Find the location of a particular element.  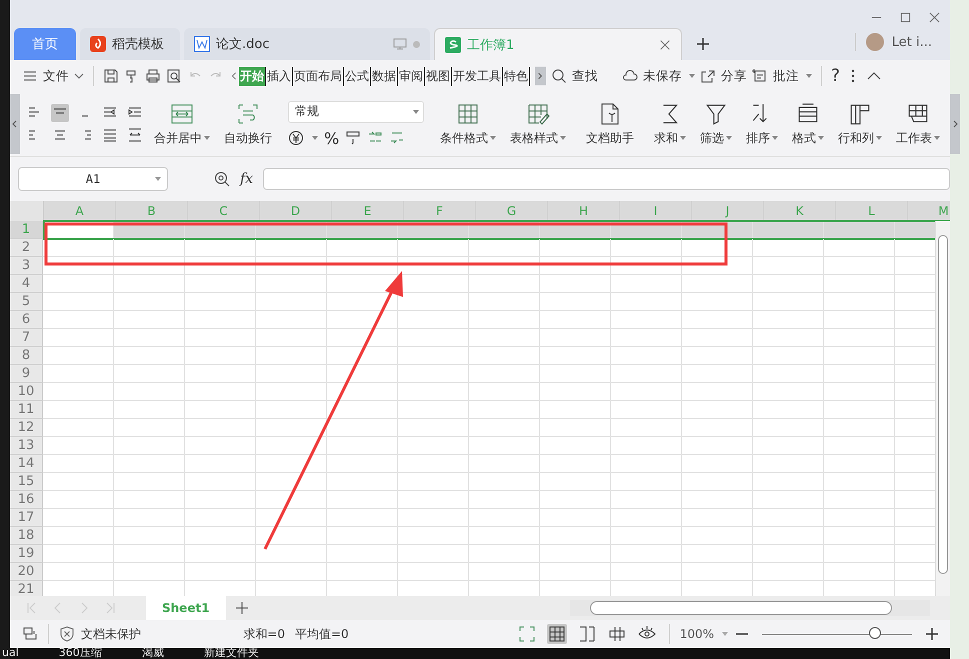

desktop-icon-label: ual is located at coordinates (10, 653).